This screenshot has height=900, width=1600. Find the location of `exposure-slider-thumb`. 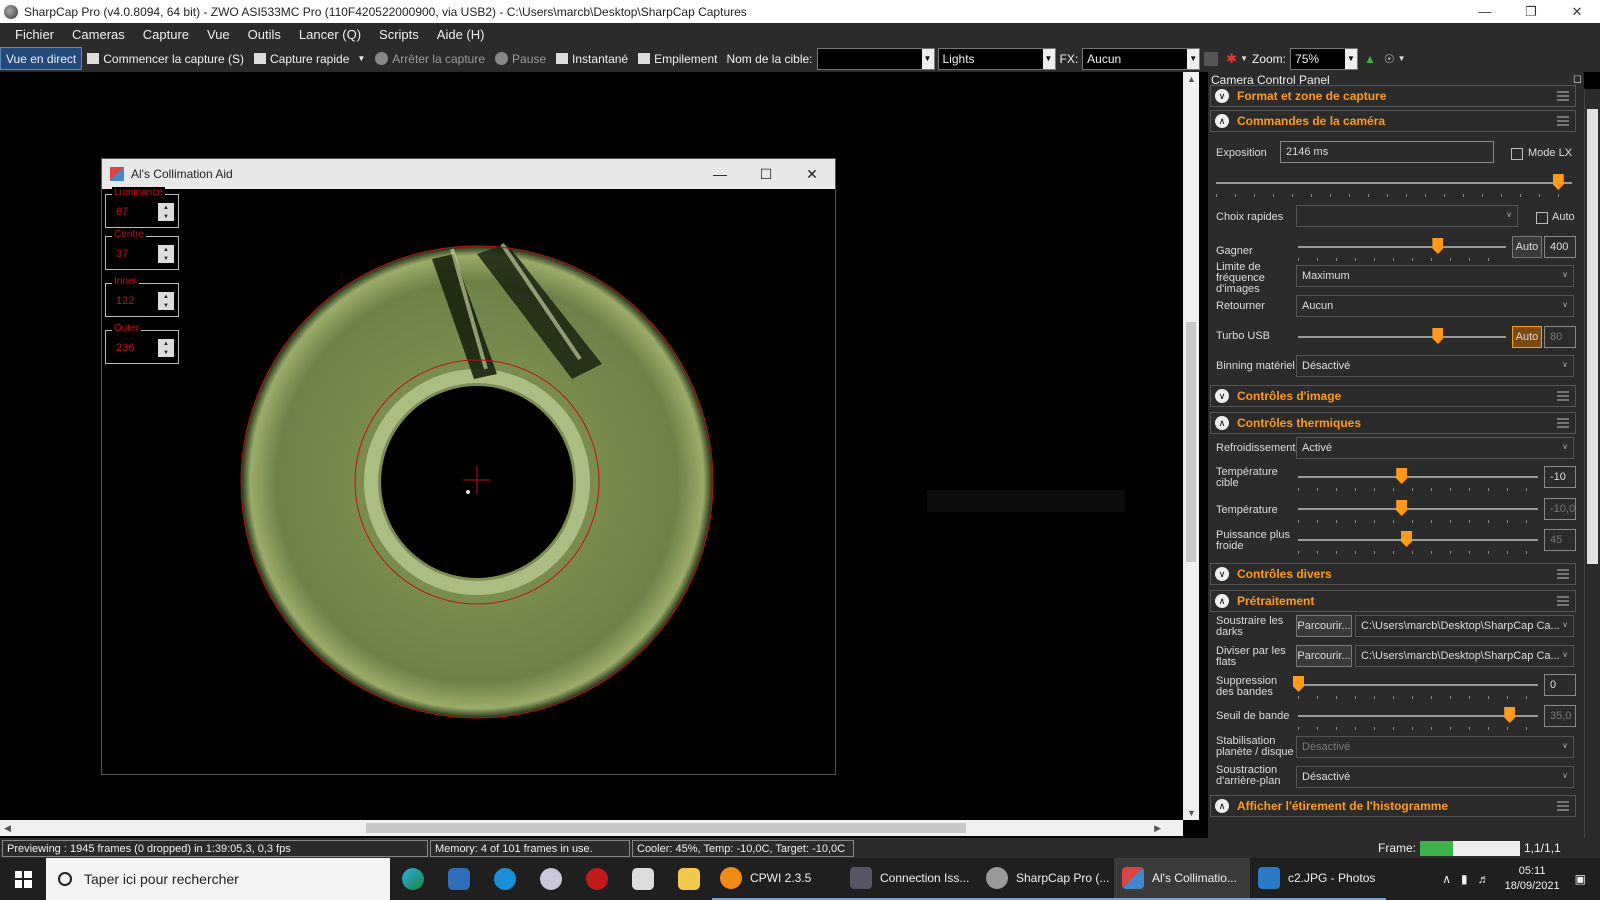

exposure-slider-thumb is located at coordinates (1558, 182).